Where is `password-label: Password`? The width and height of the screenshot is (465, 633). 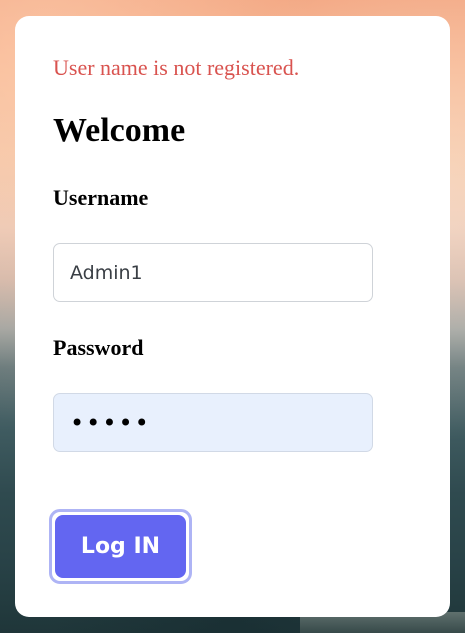 password-label: Password is located at coordinates (98, 347).